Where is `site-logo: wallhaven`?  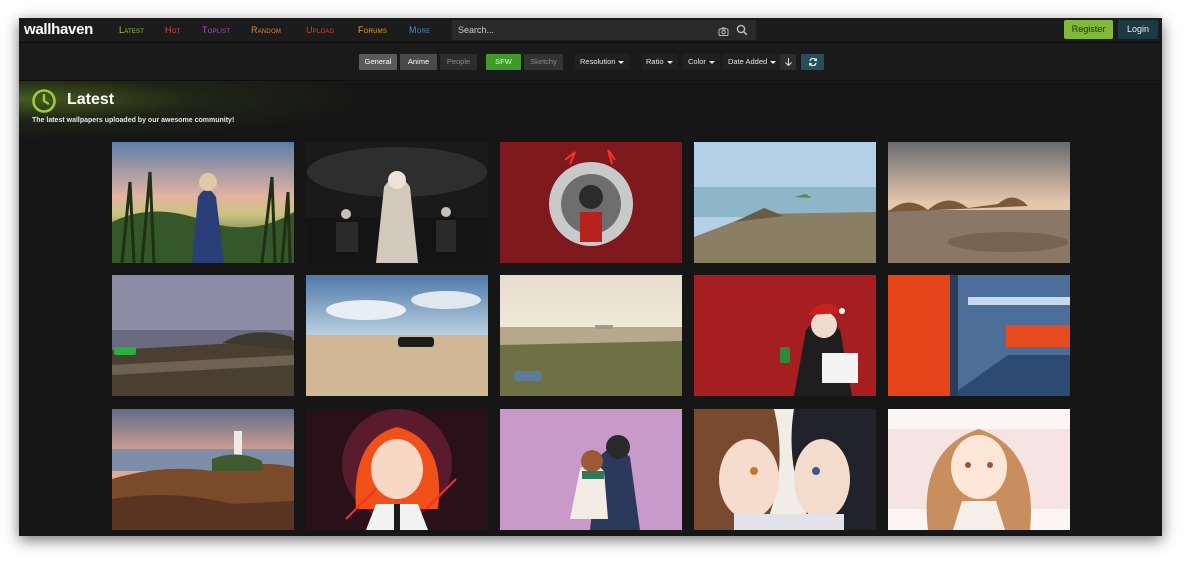
site-logo: wallhaven is located at coordinates (58, 30).